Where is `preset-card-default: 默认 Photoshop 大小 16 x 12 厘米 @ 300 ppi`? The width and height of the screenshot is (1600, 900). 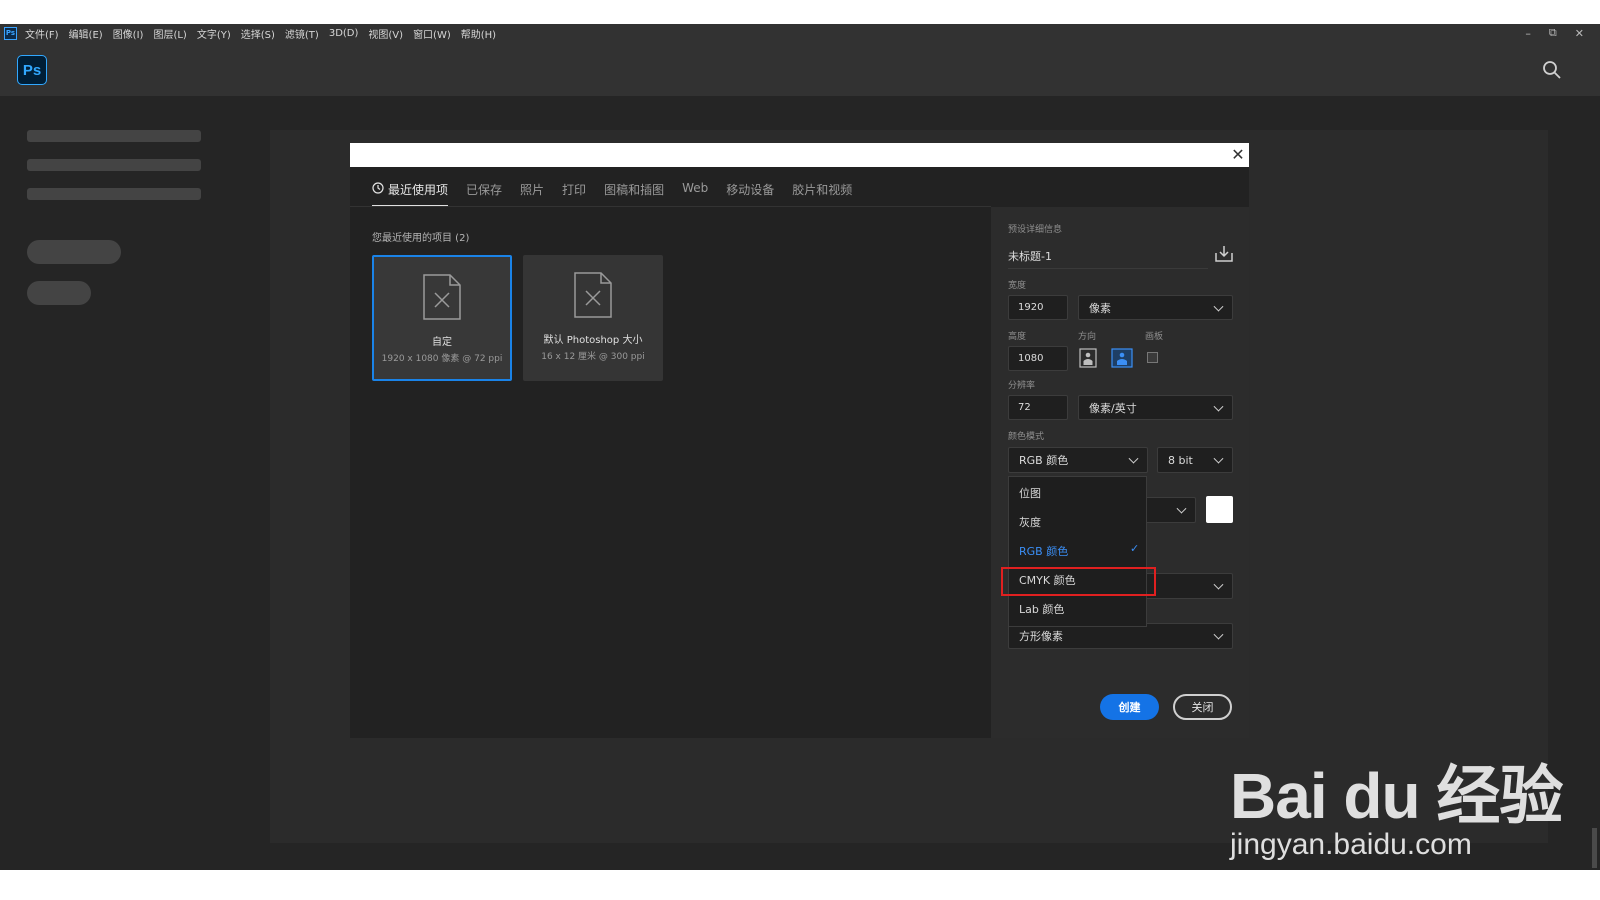
preset-card-default: 默认 Photoshop 大小 16 x 12 厘米 @ 300 ppi is located at coordinates (593, 318).